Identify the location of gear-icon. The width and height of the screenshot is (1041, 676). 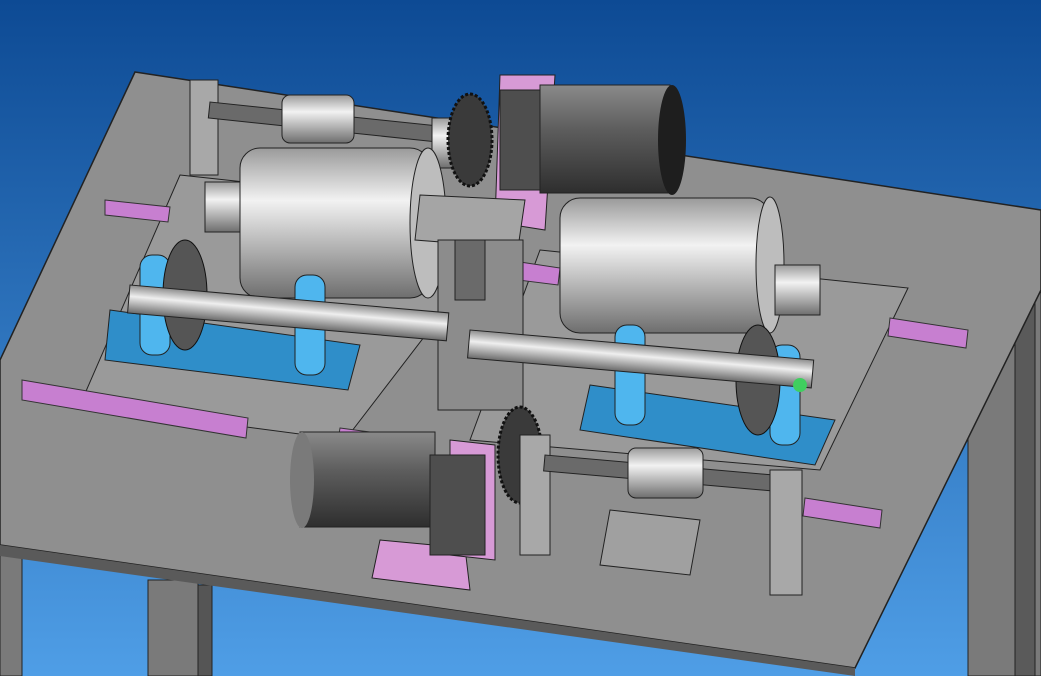
(470, 140).